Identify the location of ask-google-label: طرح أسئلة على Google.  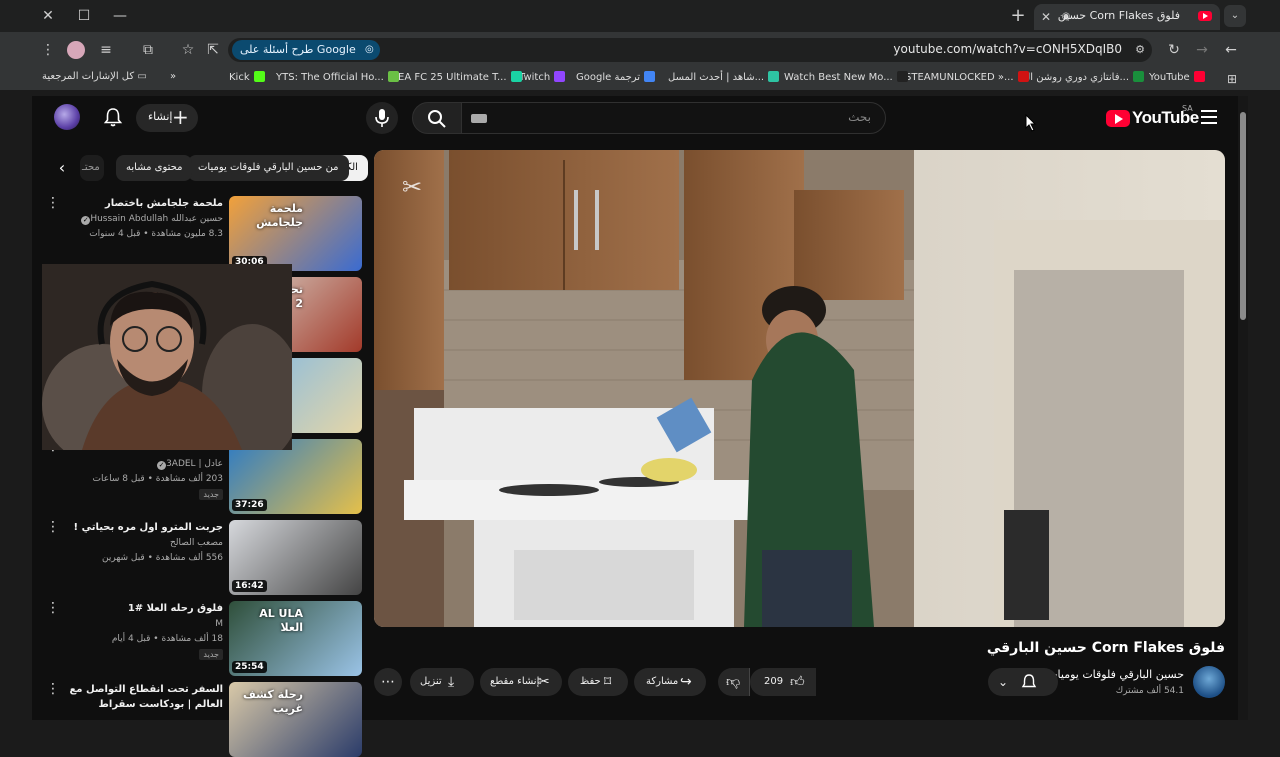
(298, 49).